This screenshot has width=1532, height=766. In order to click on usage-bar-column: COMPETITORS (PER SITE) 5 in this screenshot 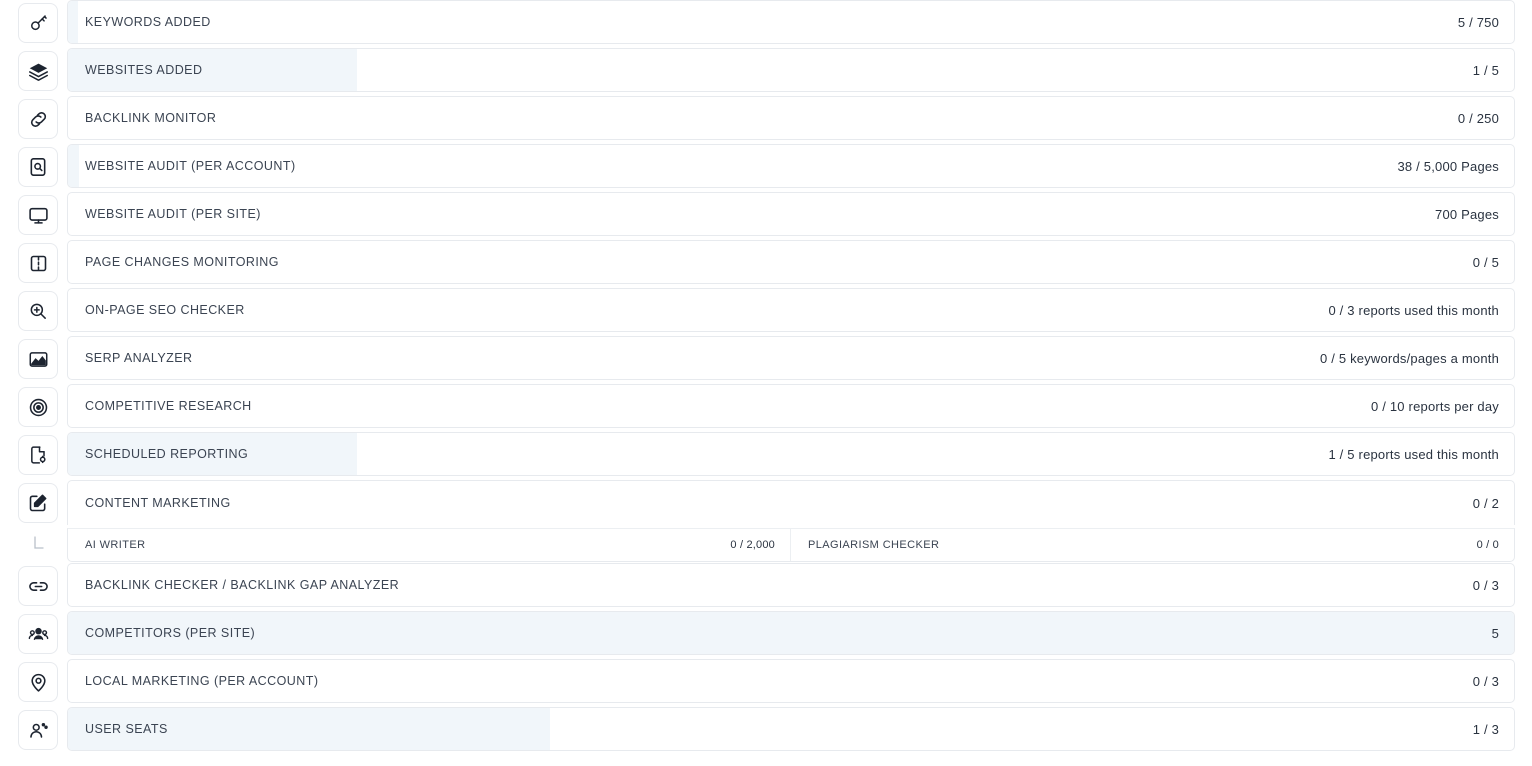, I will do `click(791, 633)`.